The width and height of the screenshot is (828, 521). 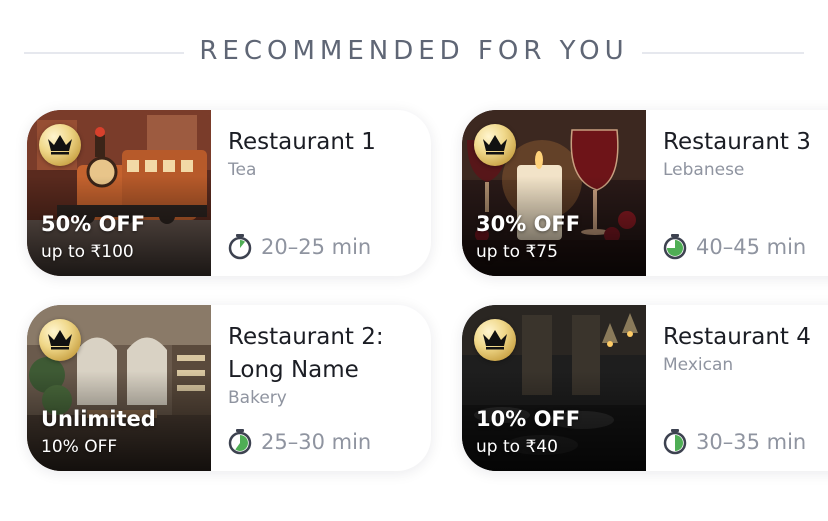 I want to click on restaurant-photo: 10% OFF up to ₹40, so click(x=554, y=388).